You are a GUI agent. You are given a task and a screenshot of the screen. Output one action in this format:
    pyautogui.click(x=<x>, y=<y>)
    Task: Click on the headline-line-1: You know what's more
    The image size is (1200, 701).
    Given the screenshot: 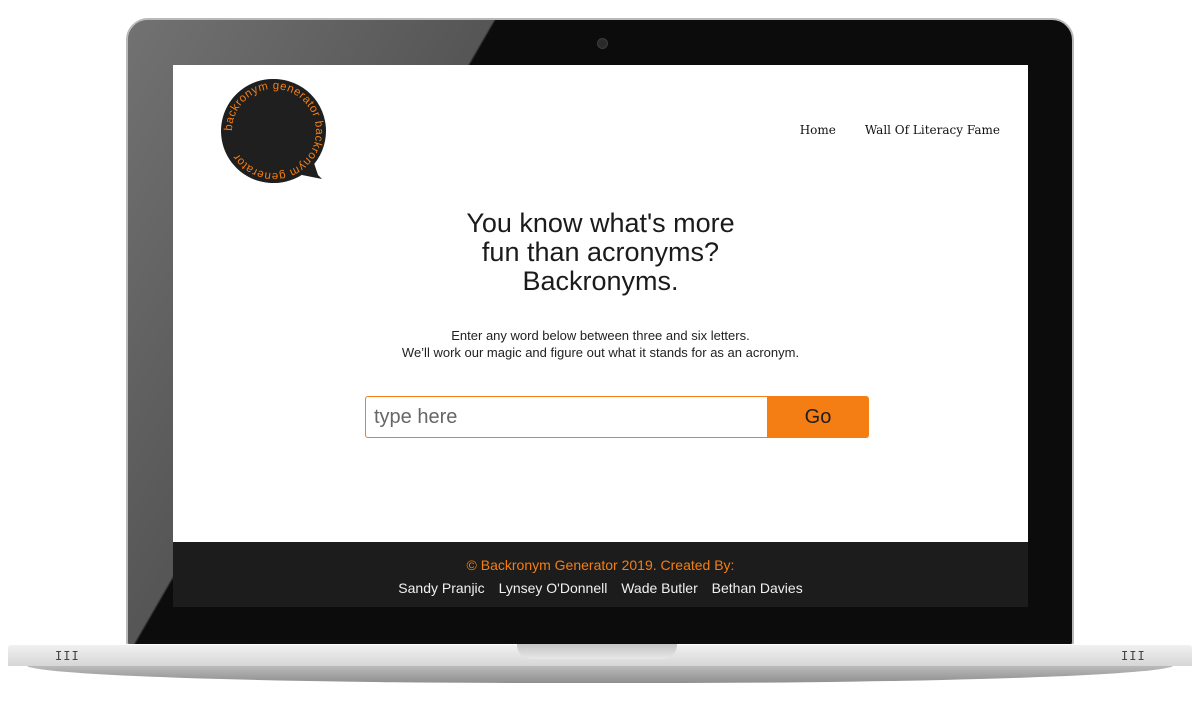 What is the action you would take?
    pyautogui.click(x=600, y=223)
    